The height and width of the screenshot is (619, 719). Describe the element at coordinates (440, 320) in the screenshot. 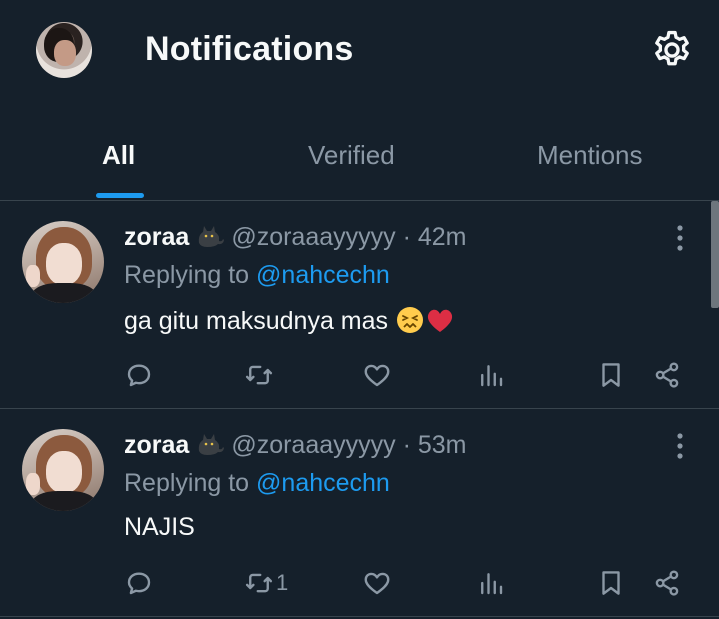

I see `red-heart-emoji-icon` at that location.